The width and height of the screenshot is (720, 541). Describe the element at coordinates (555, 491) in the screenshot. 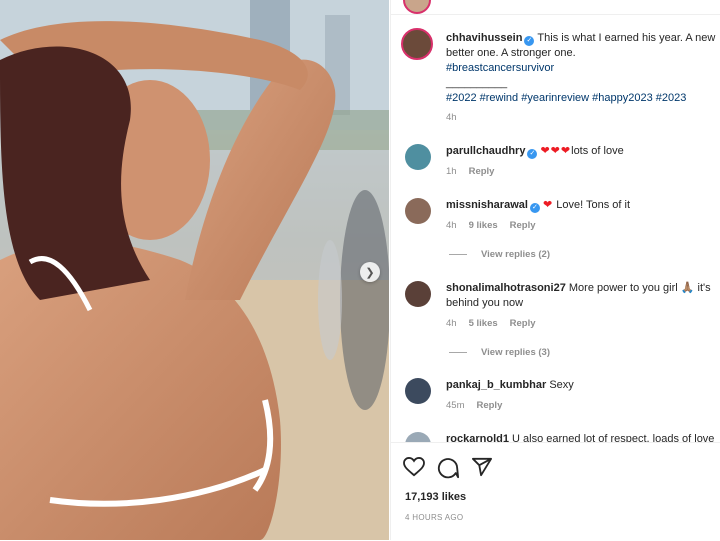

I see `post-actions: 17,193 likes 4 HOURS AGO` at that location.